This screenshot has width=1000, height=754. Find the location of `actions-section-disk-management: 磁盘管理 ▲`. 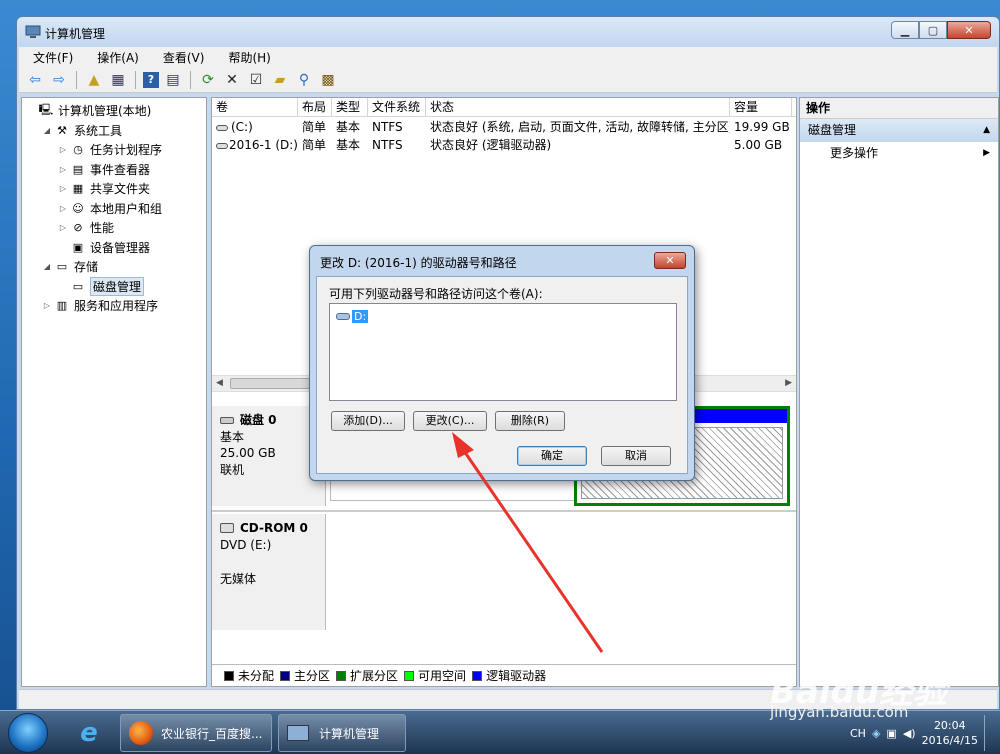

actions-section-disk-management: 磁盘管理 ▲ is located at coordinates (899, 130).